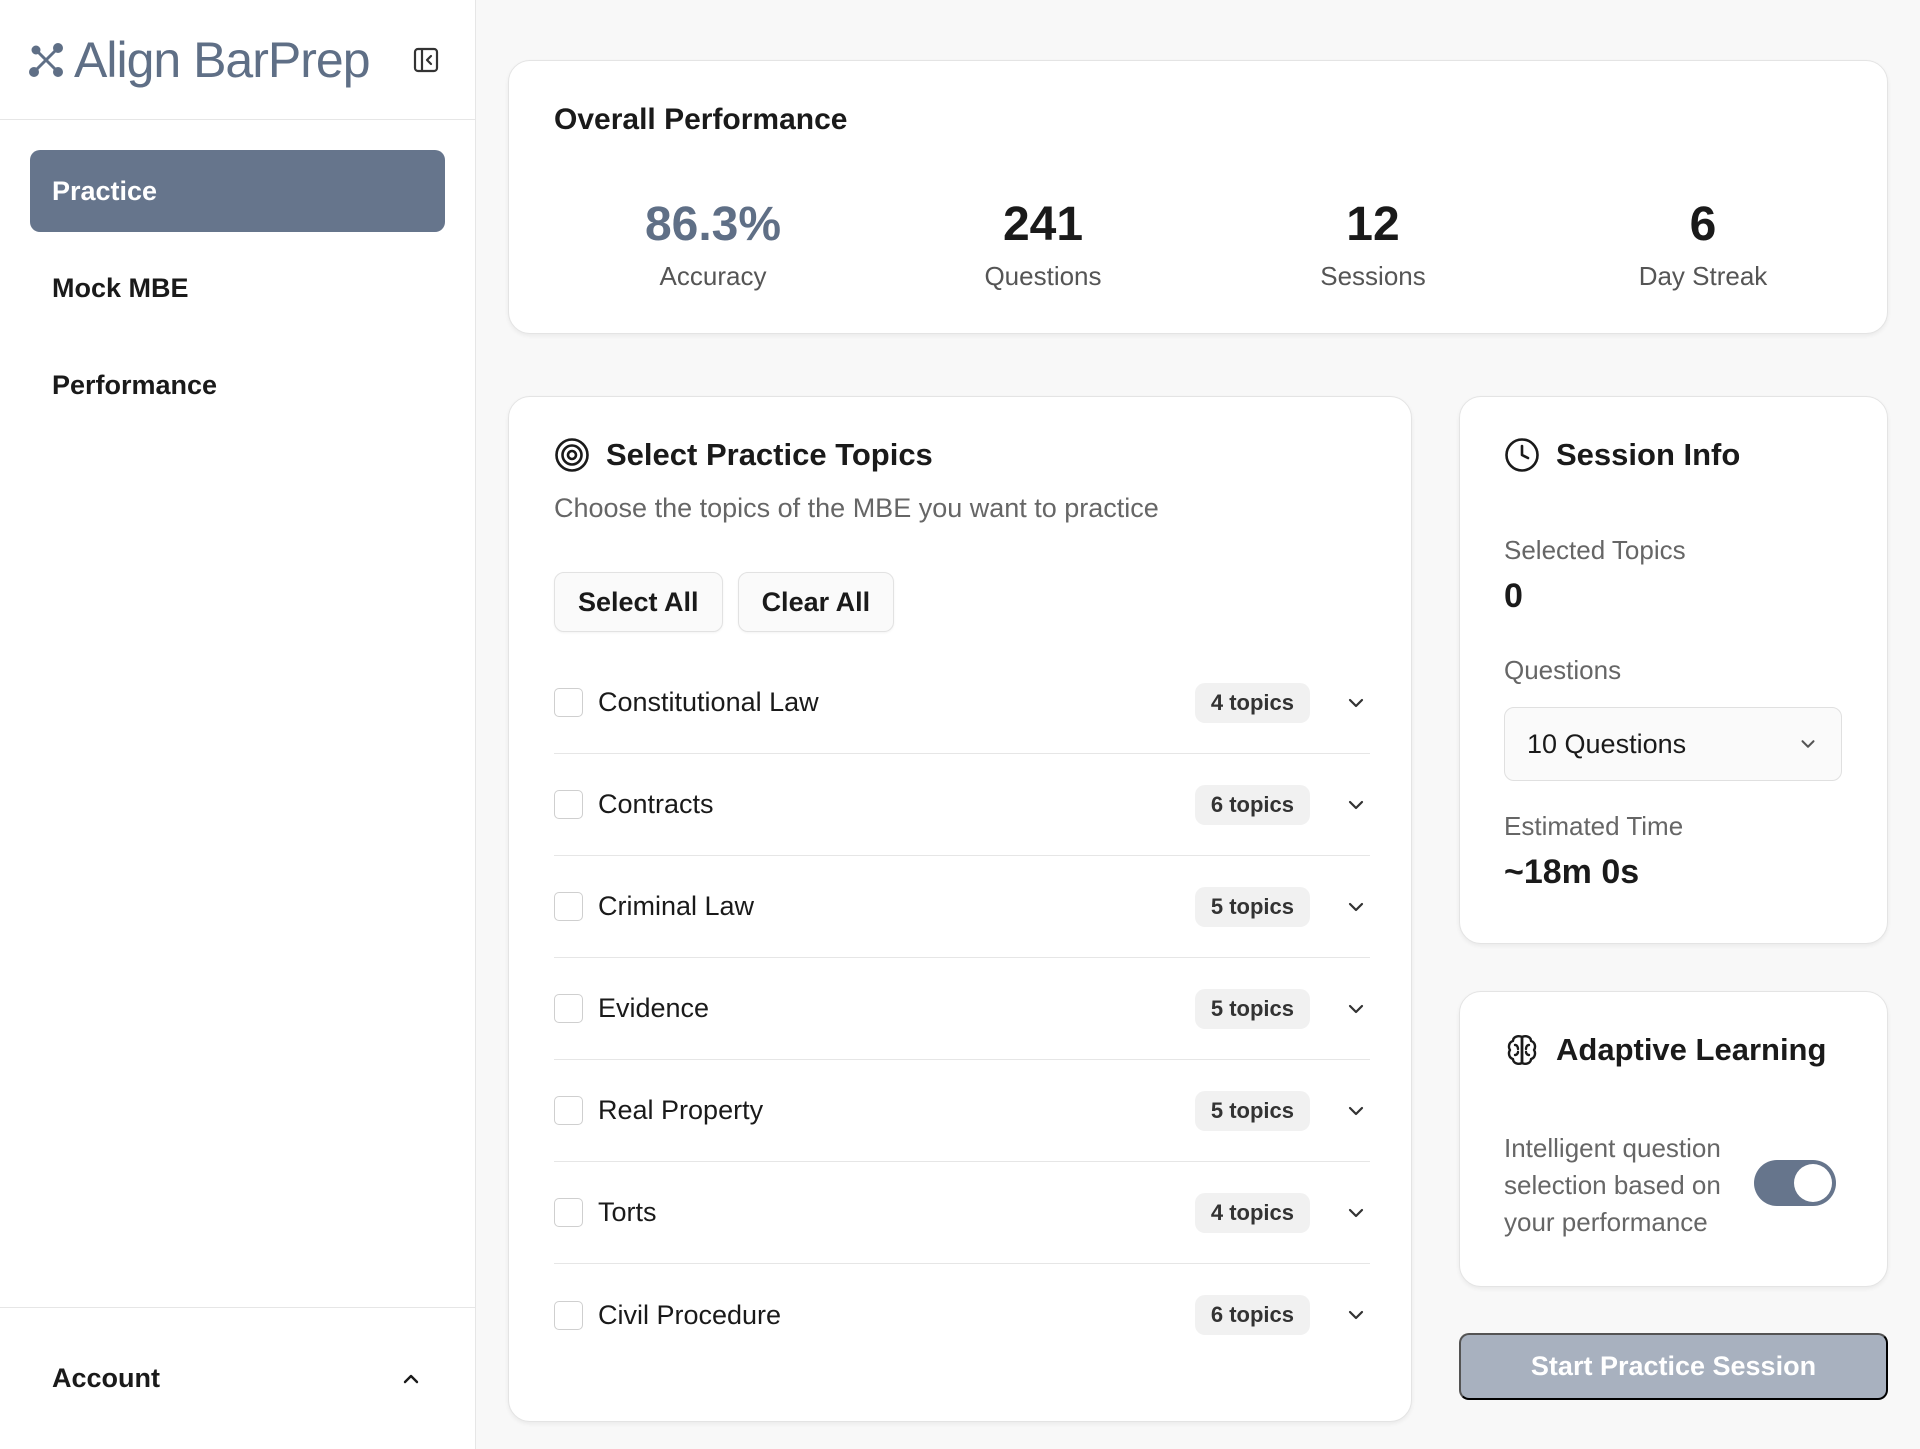 Image resolution: width=1920 pixels, height=1449 pixels. Describe the element at coordinates (411, 1378) in the screenshot. I see `chevron-up-icon` at that location.